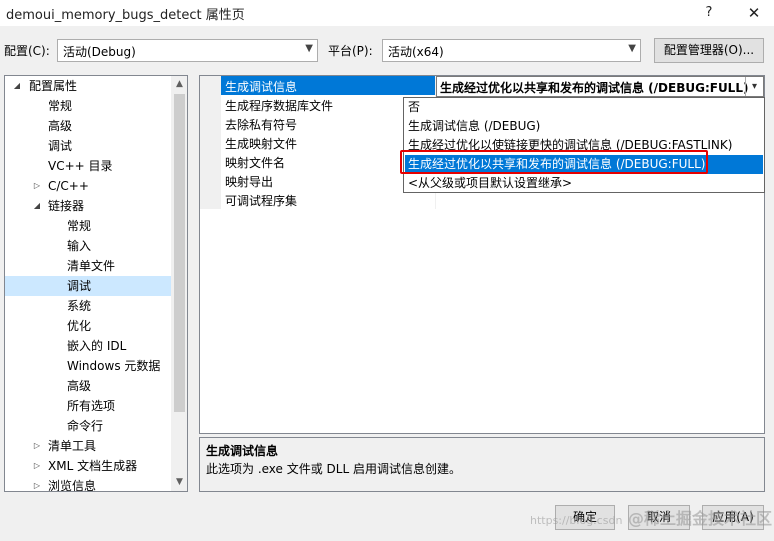 Image resolution: width=774 pixels, height=541 pixels. I want to click on tree-item-label: 所有选项, so click(91, 406).